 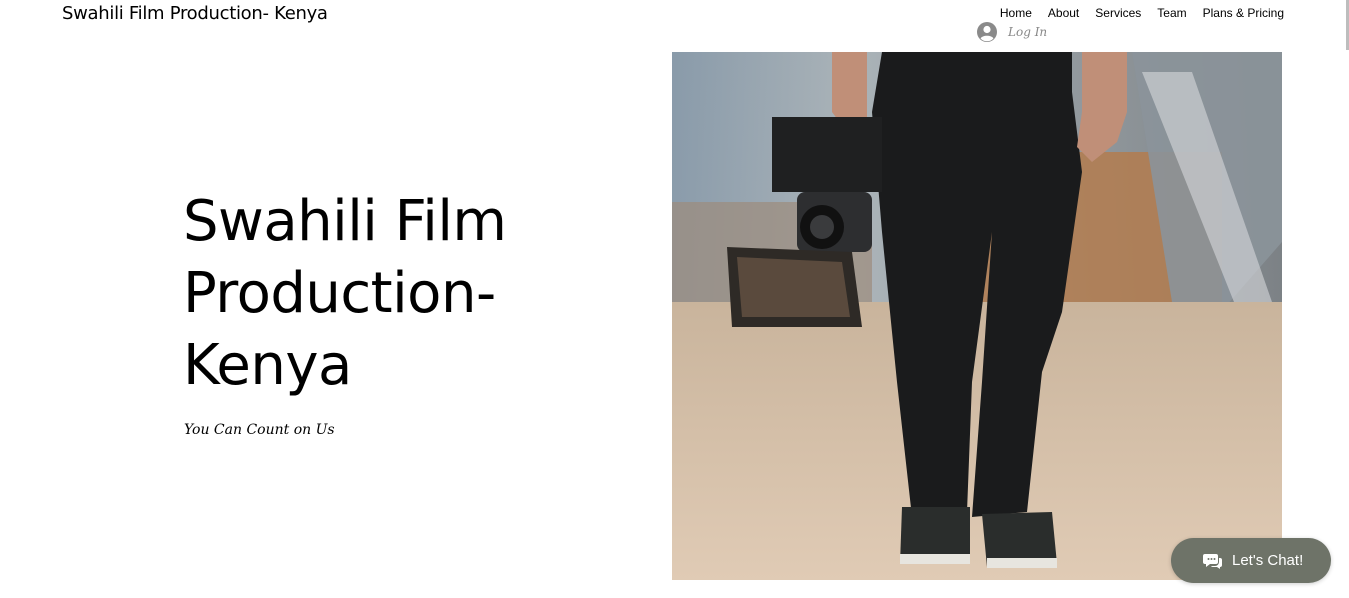 I want to click on login-label: Log In, so click(x=1028, y=32).